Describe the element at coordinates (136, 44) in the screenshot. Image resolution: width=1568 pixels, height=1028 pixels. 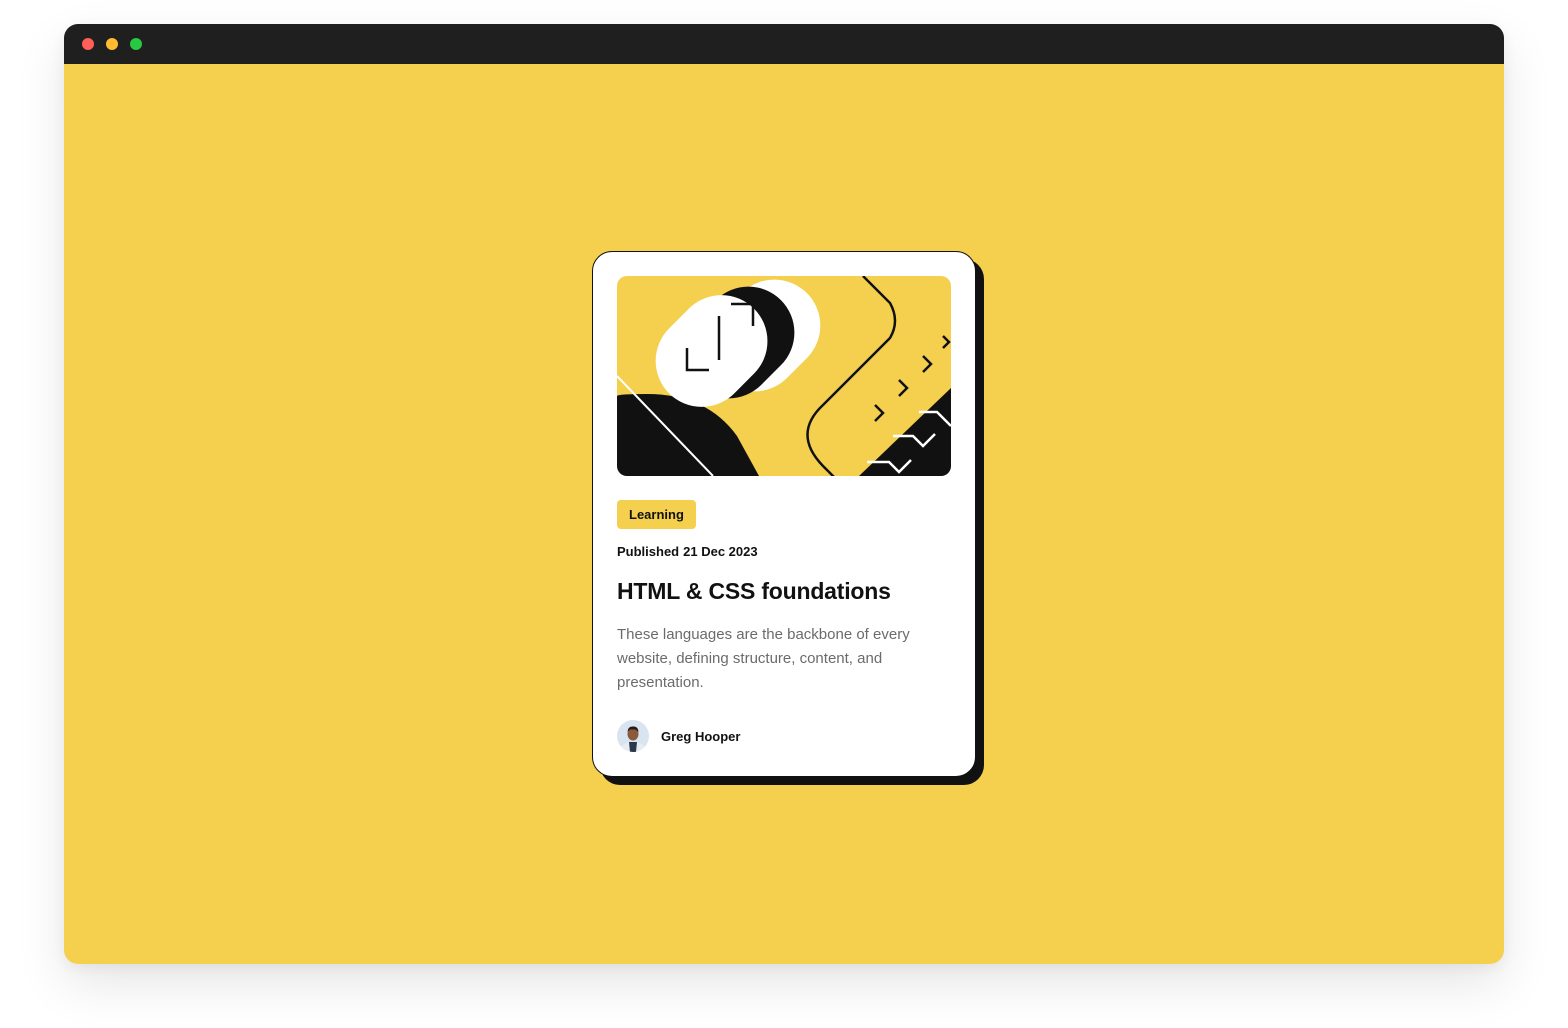
I see `maximize-window-dot-icon` at that location.